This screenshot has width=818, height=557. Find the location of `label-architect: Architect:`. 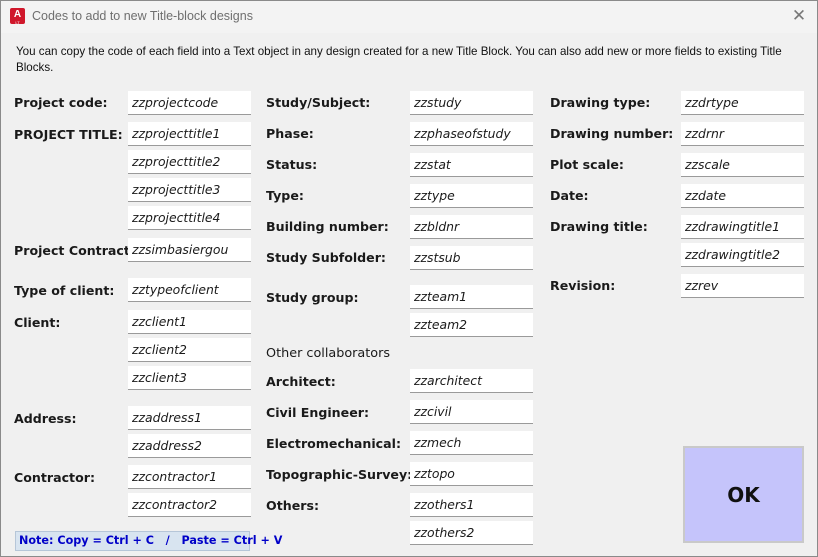

label-architect: Architect: is located at coordinates (301, 381).